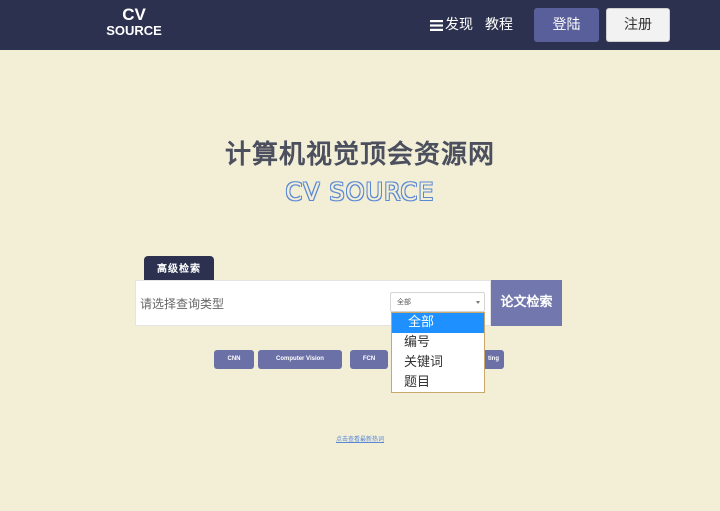 Image resolution: width=720 pixels, height=511 pixels. I want to click on menu-icon, so click(436, 25).